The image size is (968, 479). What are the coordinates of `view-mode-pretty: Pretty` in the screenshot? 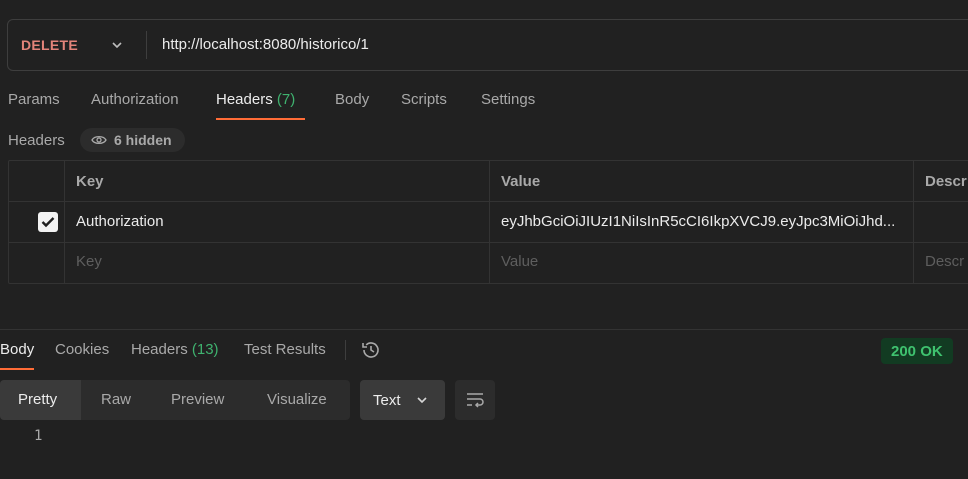 It's located at (37, 399).